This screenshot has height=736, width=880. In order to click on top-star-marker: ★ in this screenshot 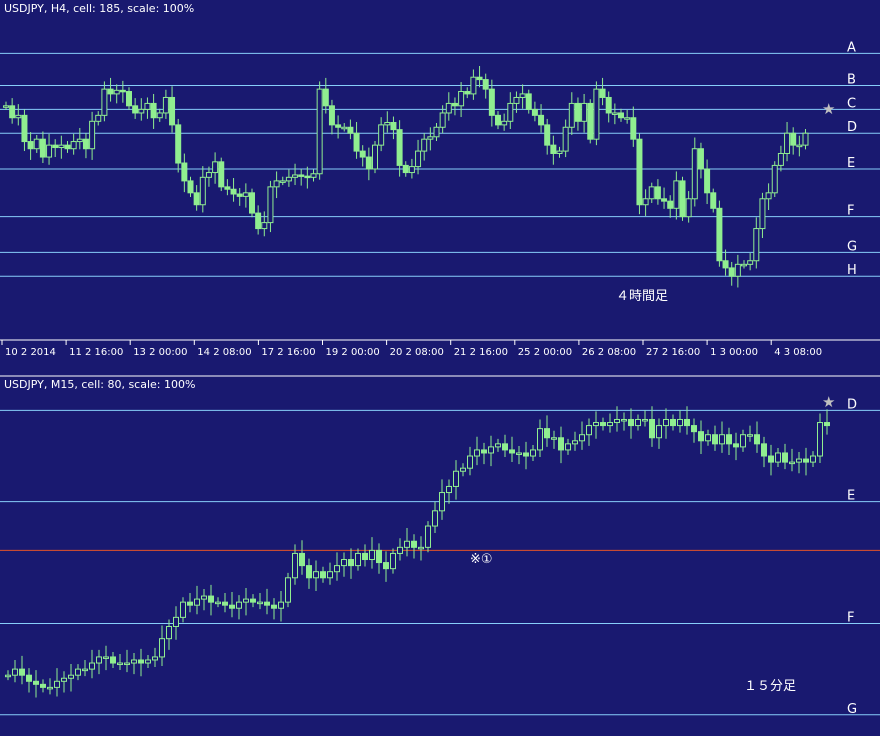, I will do `click(828, 109)`.